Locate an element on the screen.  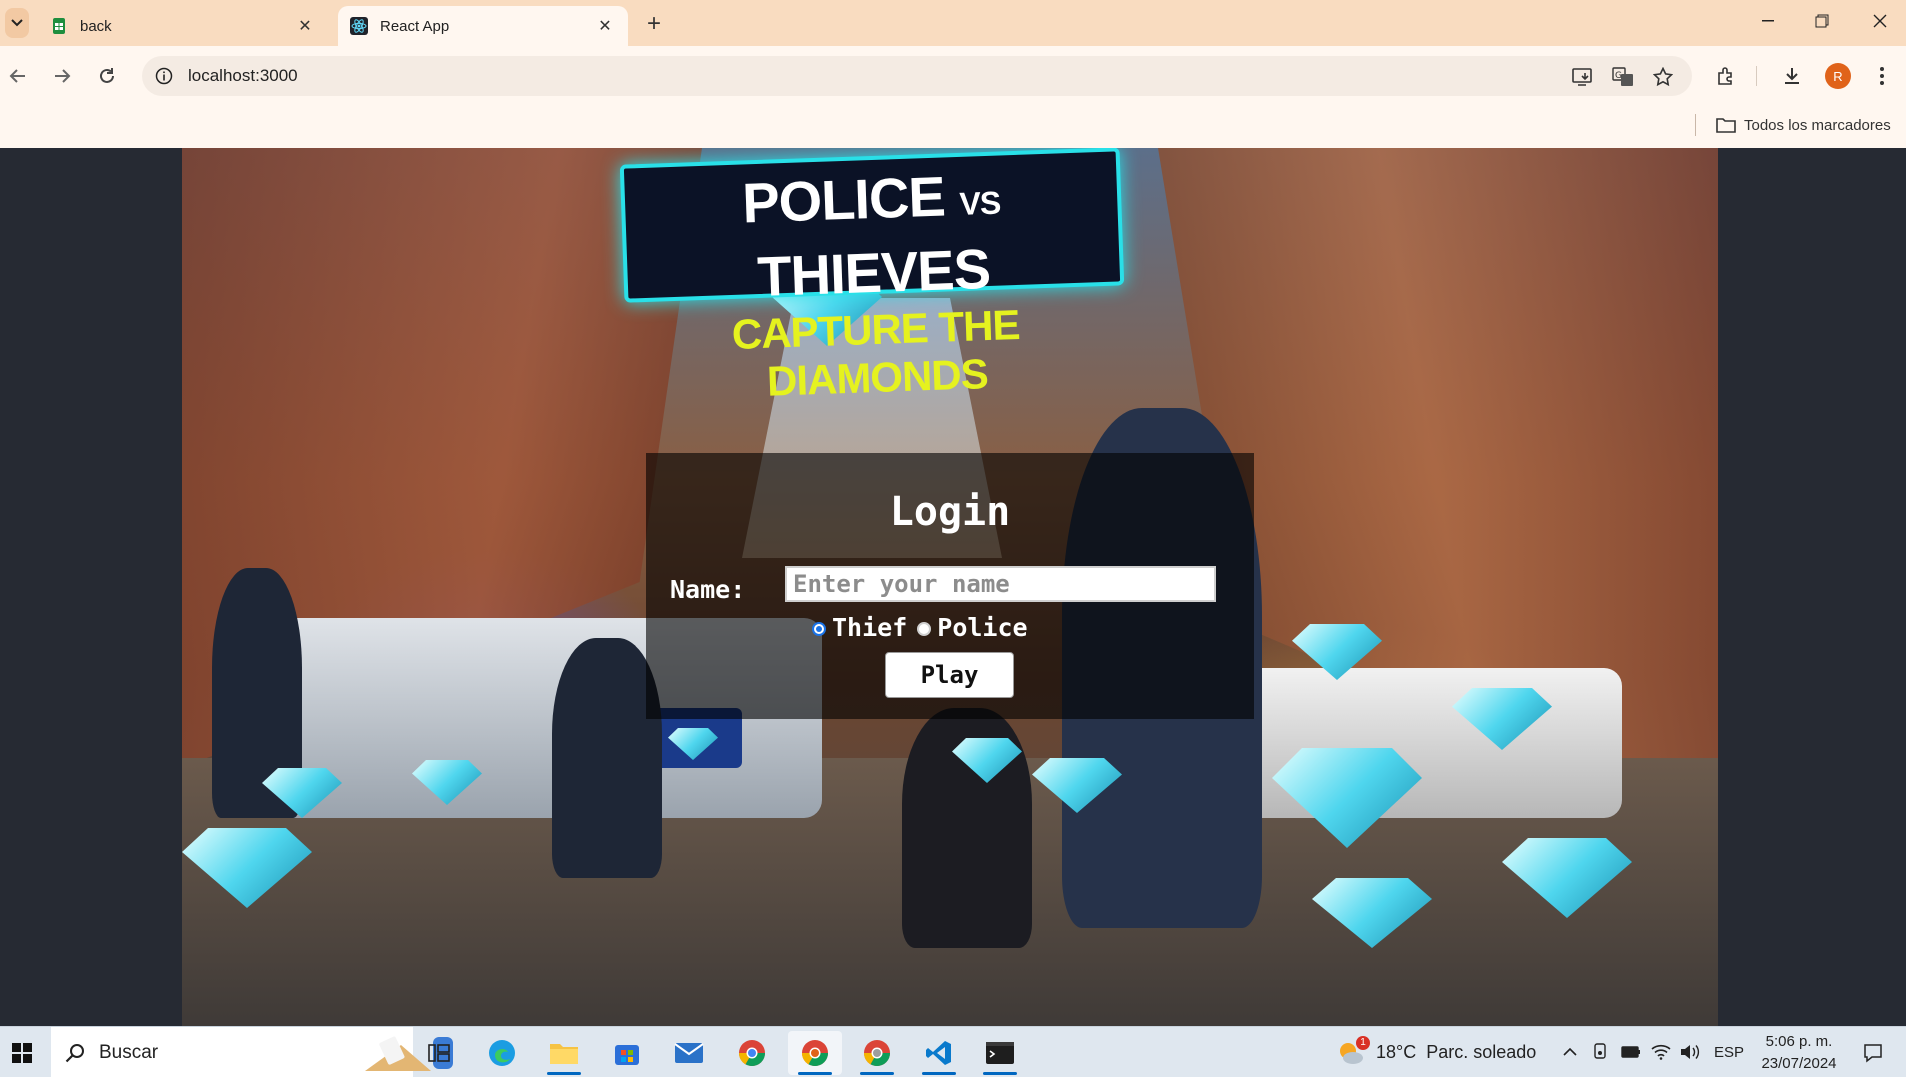
close-window-button is located at coordinates (1880, 21).